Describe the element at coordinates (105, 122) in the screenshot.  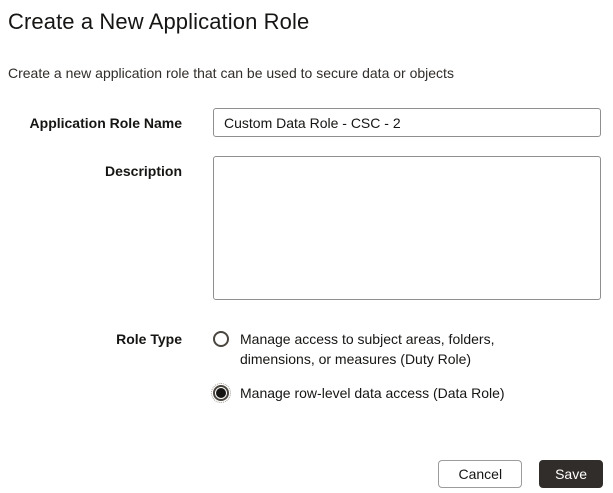
I see `role-name-label: Application Role Name` at that location.